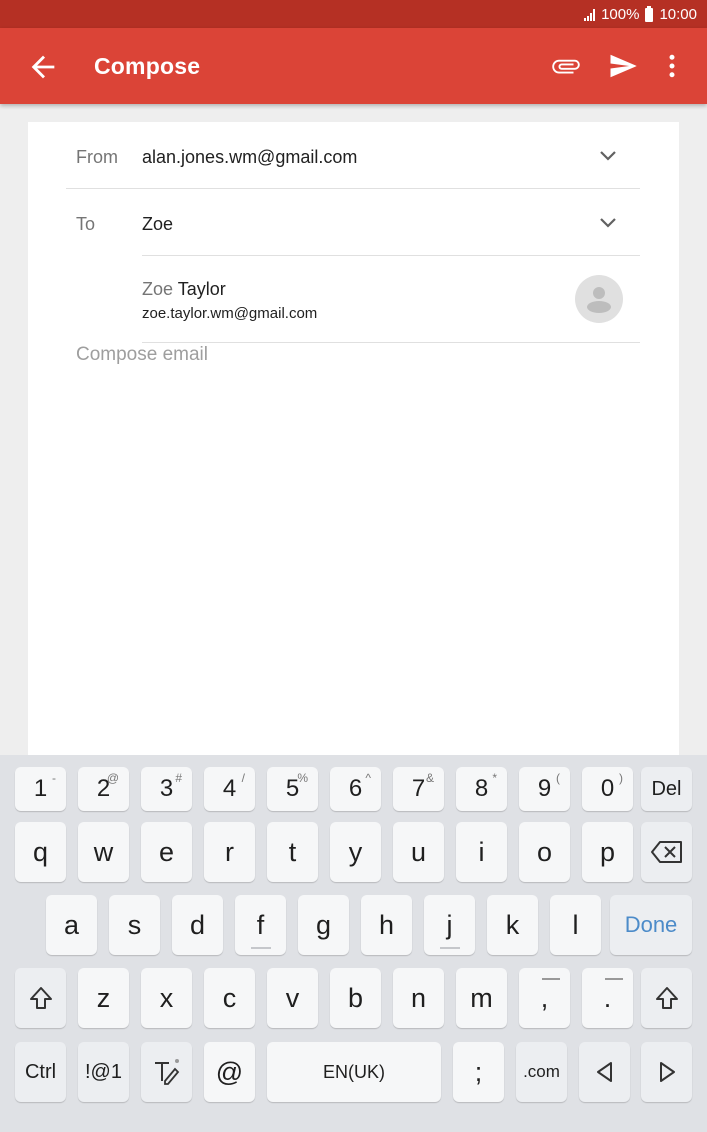 The image size is (707, 1132). I want to click on key-u-label: u, so click(418, 851).